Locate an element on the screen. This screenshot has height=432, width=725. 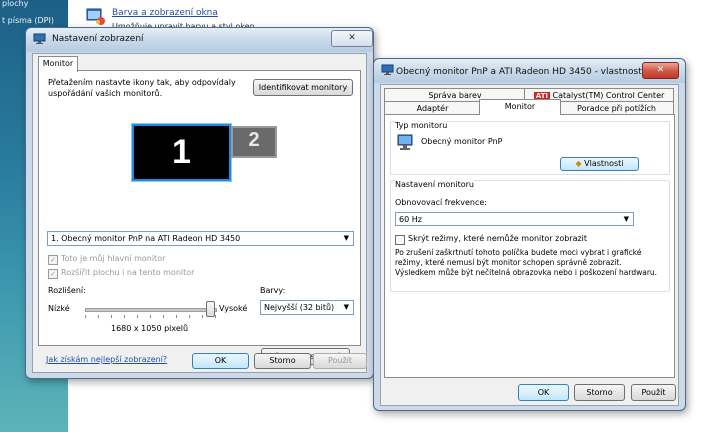
monitor-2-tile: 2 is located at coordinates (254, 142).